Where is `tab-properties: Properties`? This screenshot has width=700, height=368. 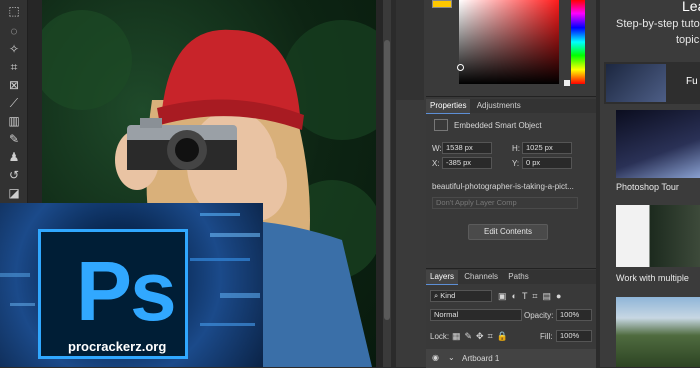 tab-properties: Properties is located at coordinates (448, 106).